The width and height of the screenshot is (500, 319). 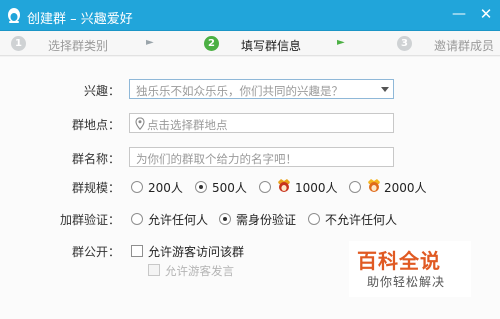 I want to click on watermark: 百科全说 助你轻松解决, so click(x=410, y=269).